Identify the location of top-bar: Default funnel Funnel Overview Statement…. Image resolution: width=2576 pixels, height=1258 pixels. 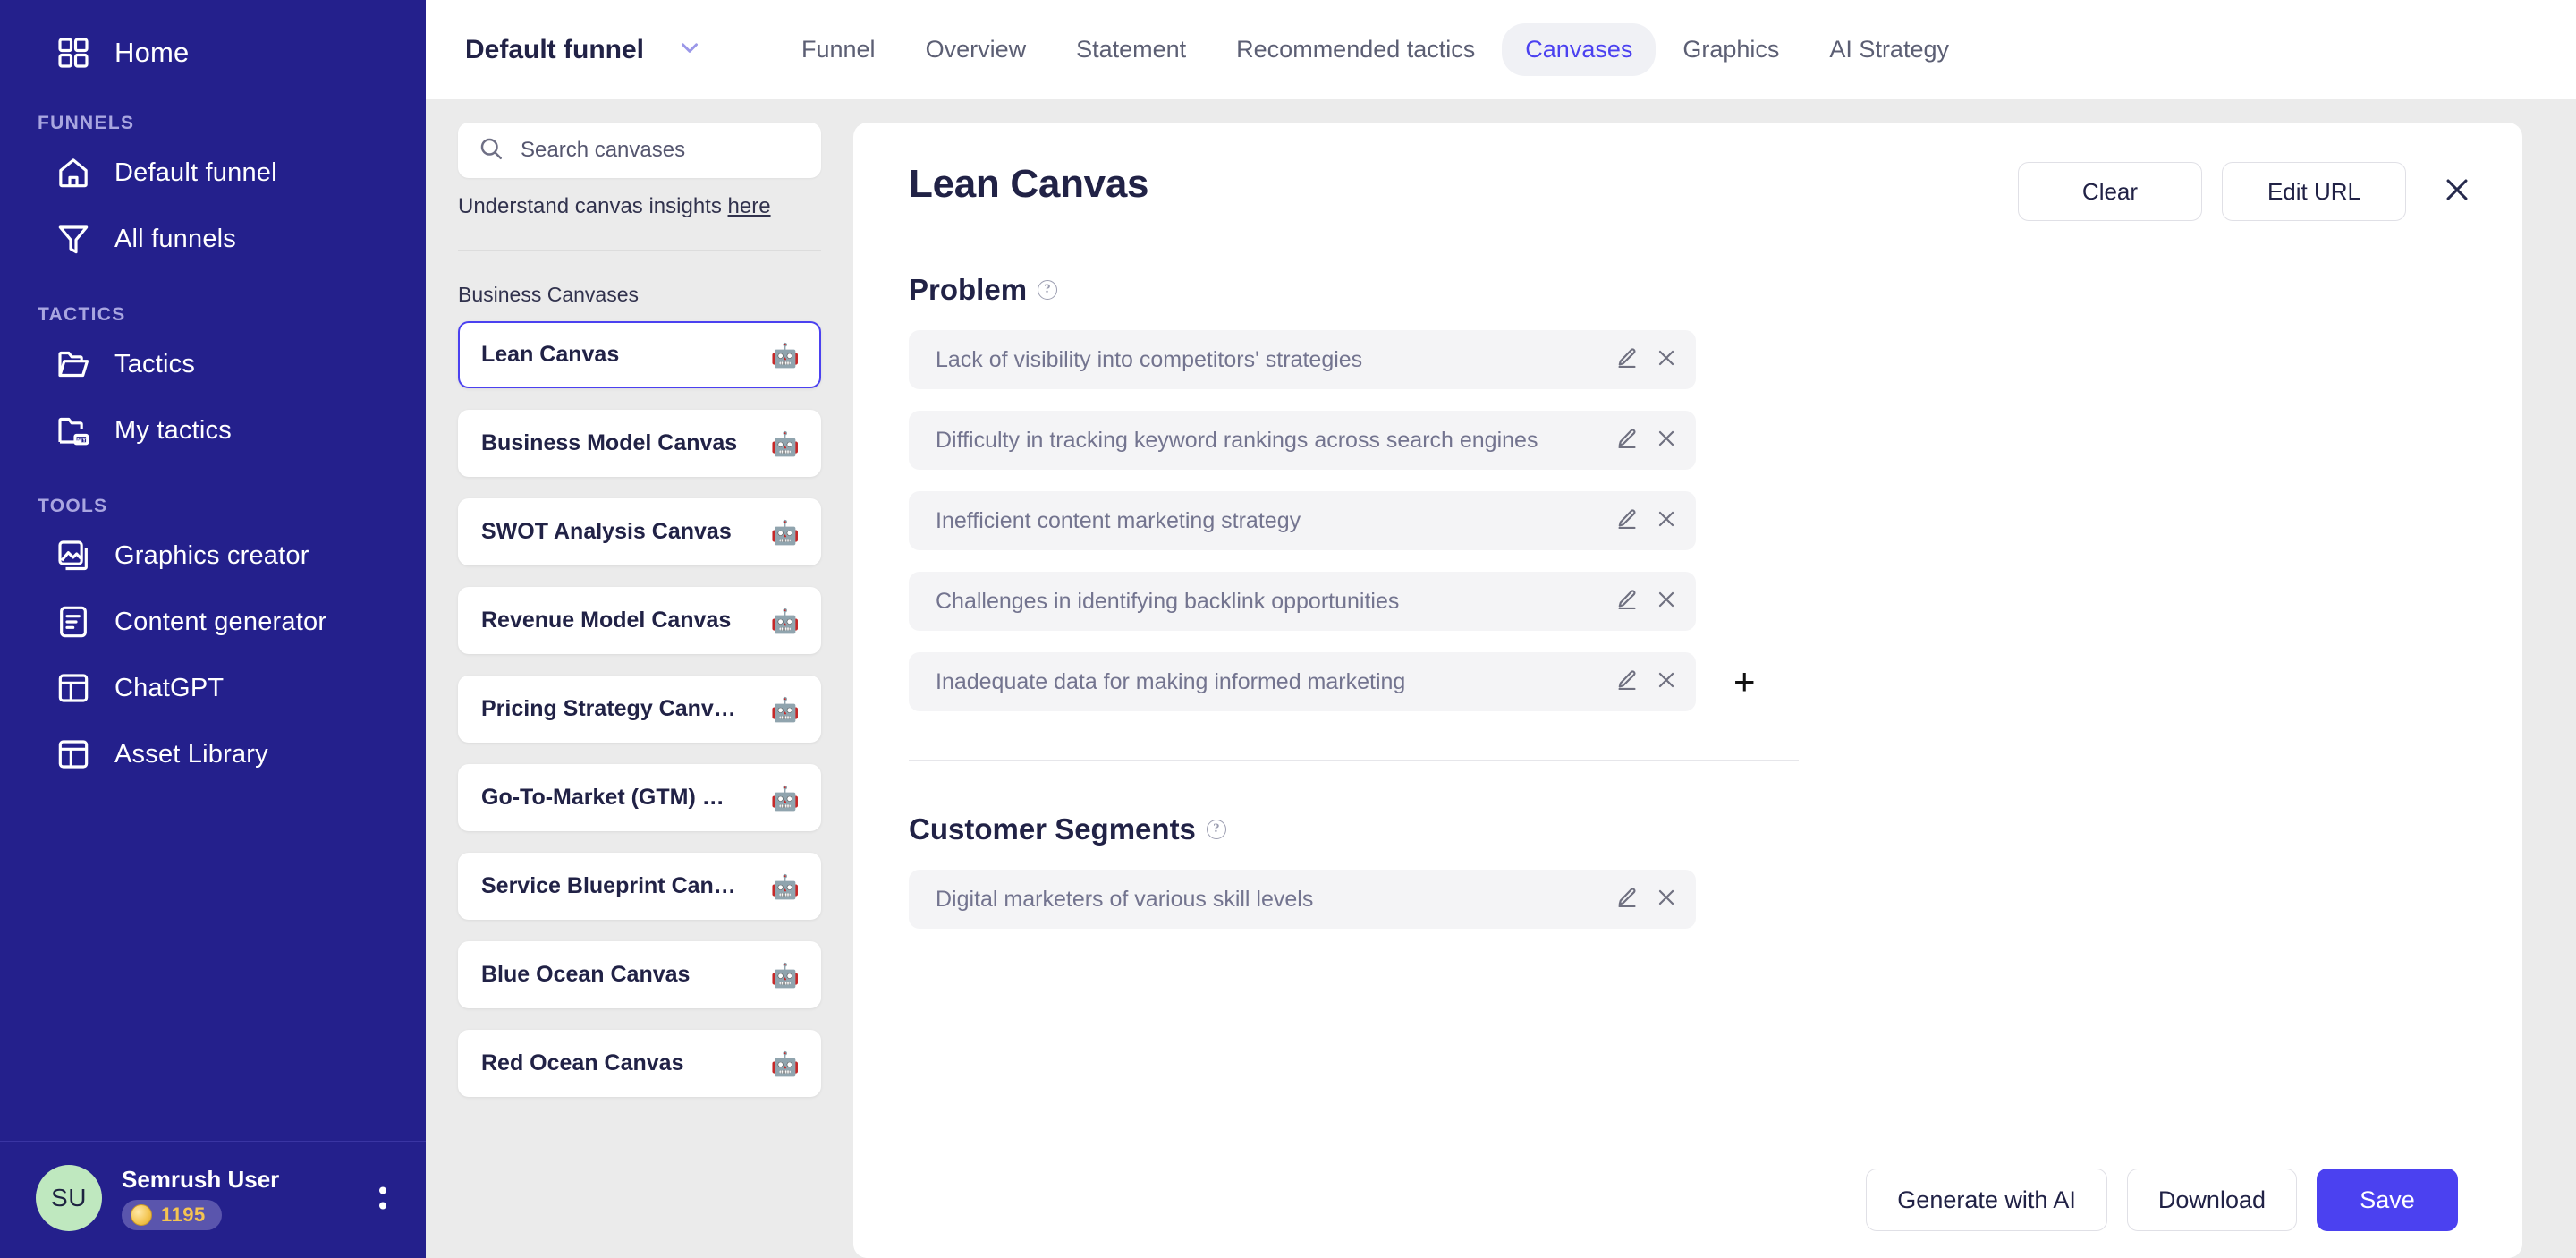
(1501, 50).